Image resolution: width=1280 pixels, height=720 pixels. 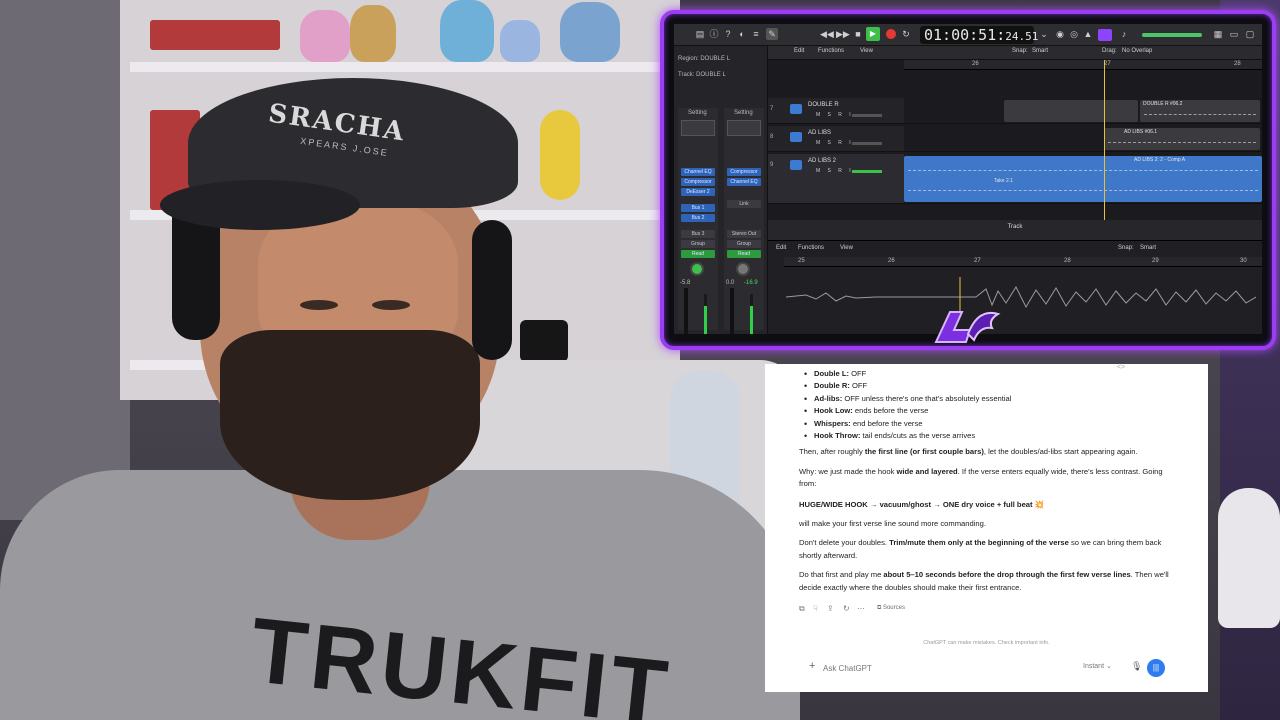 I want to click on timecode-display: 01:00:51:24.51, so click(x=979, y=35).